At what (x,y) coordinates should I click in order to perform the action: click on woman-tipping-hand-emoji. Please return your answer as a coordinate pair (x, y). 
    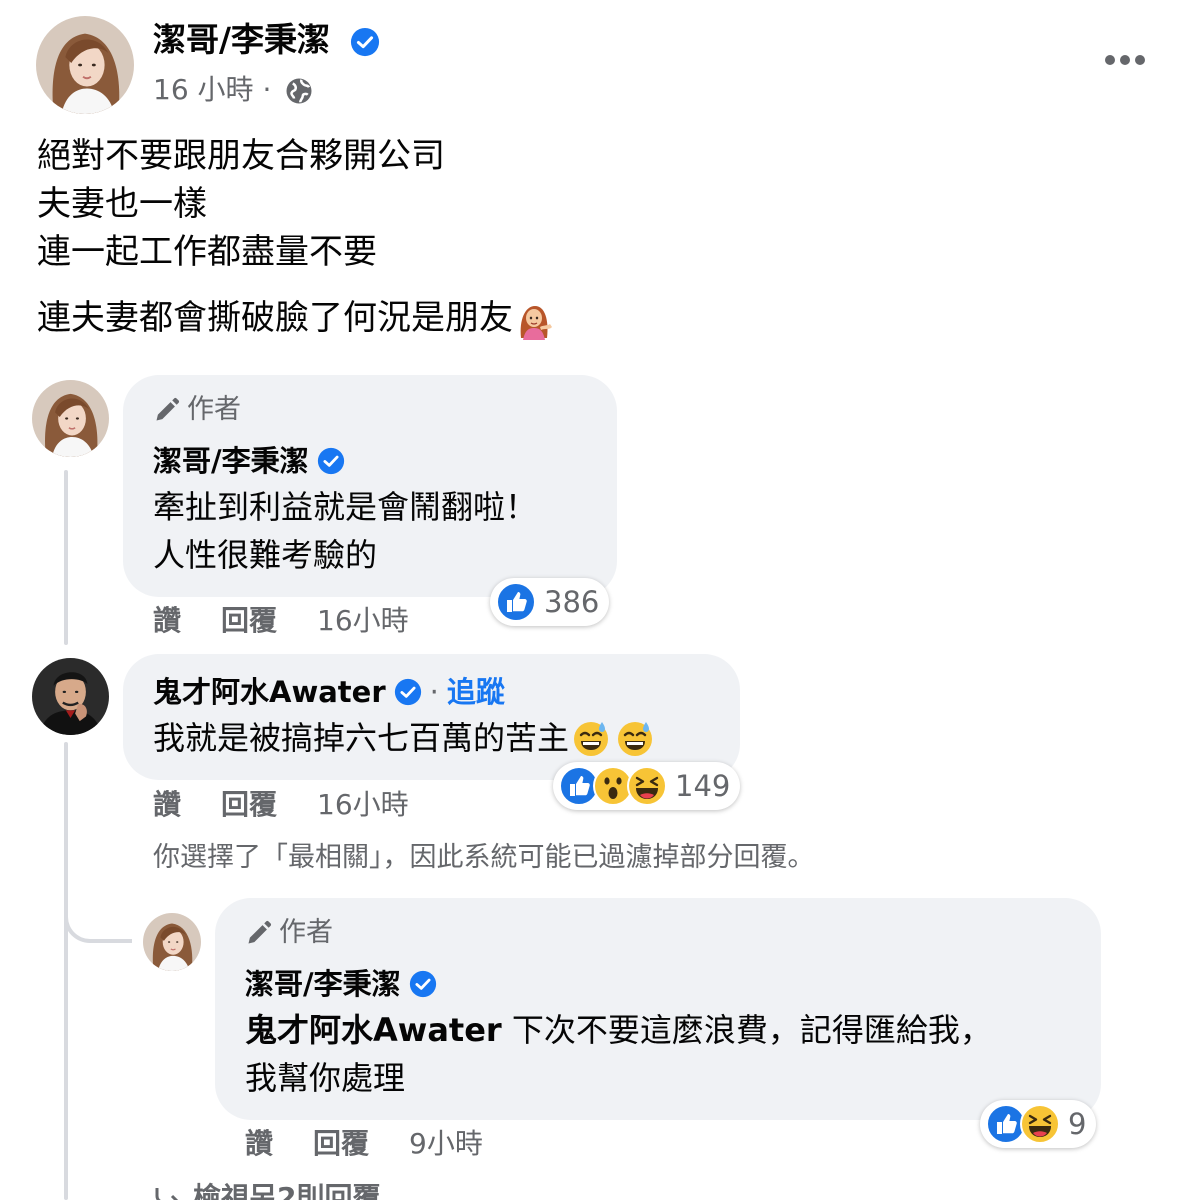
    Looking at the image, I should click on (536, 322).